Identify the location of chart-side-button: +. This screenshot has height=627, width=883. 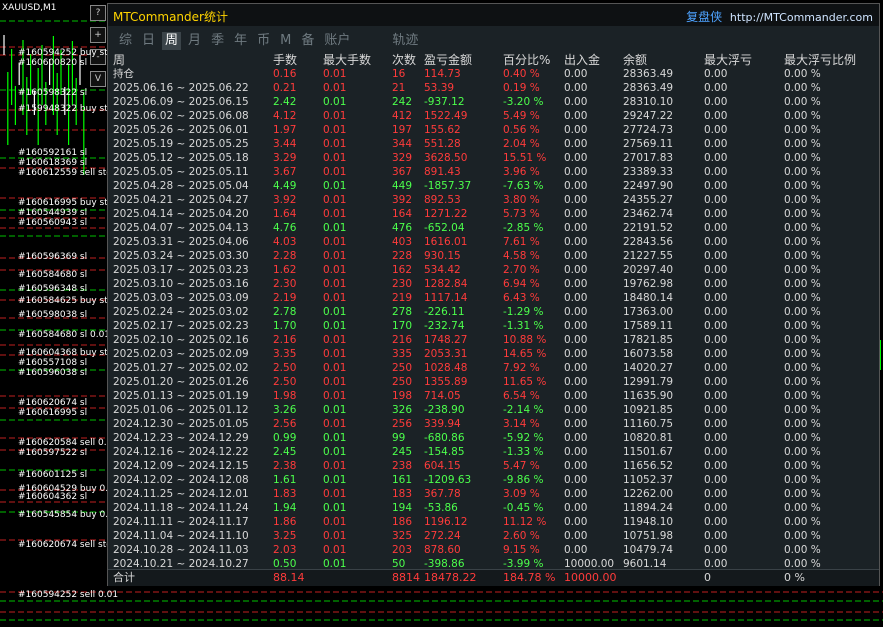
(98, 35).